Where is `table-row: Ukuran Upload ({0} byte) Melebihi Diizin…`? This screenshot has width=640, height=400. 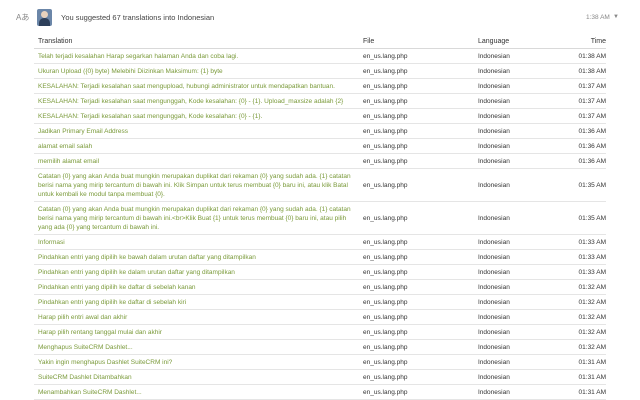 table-row: Ukuran Upload ({0} byte) Melebihi Diizin… is located at coordinates (320, 71).